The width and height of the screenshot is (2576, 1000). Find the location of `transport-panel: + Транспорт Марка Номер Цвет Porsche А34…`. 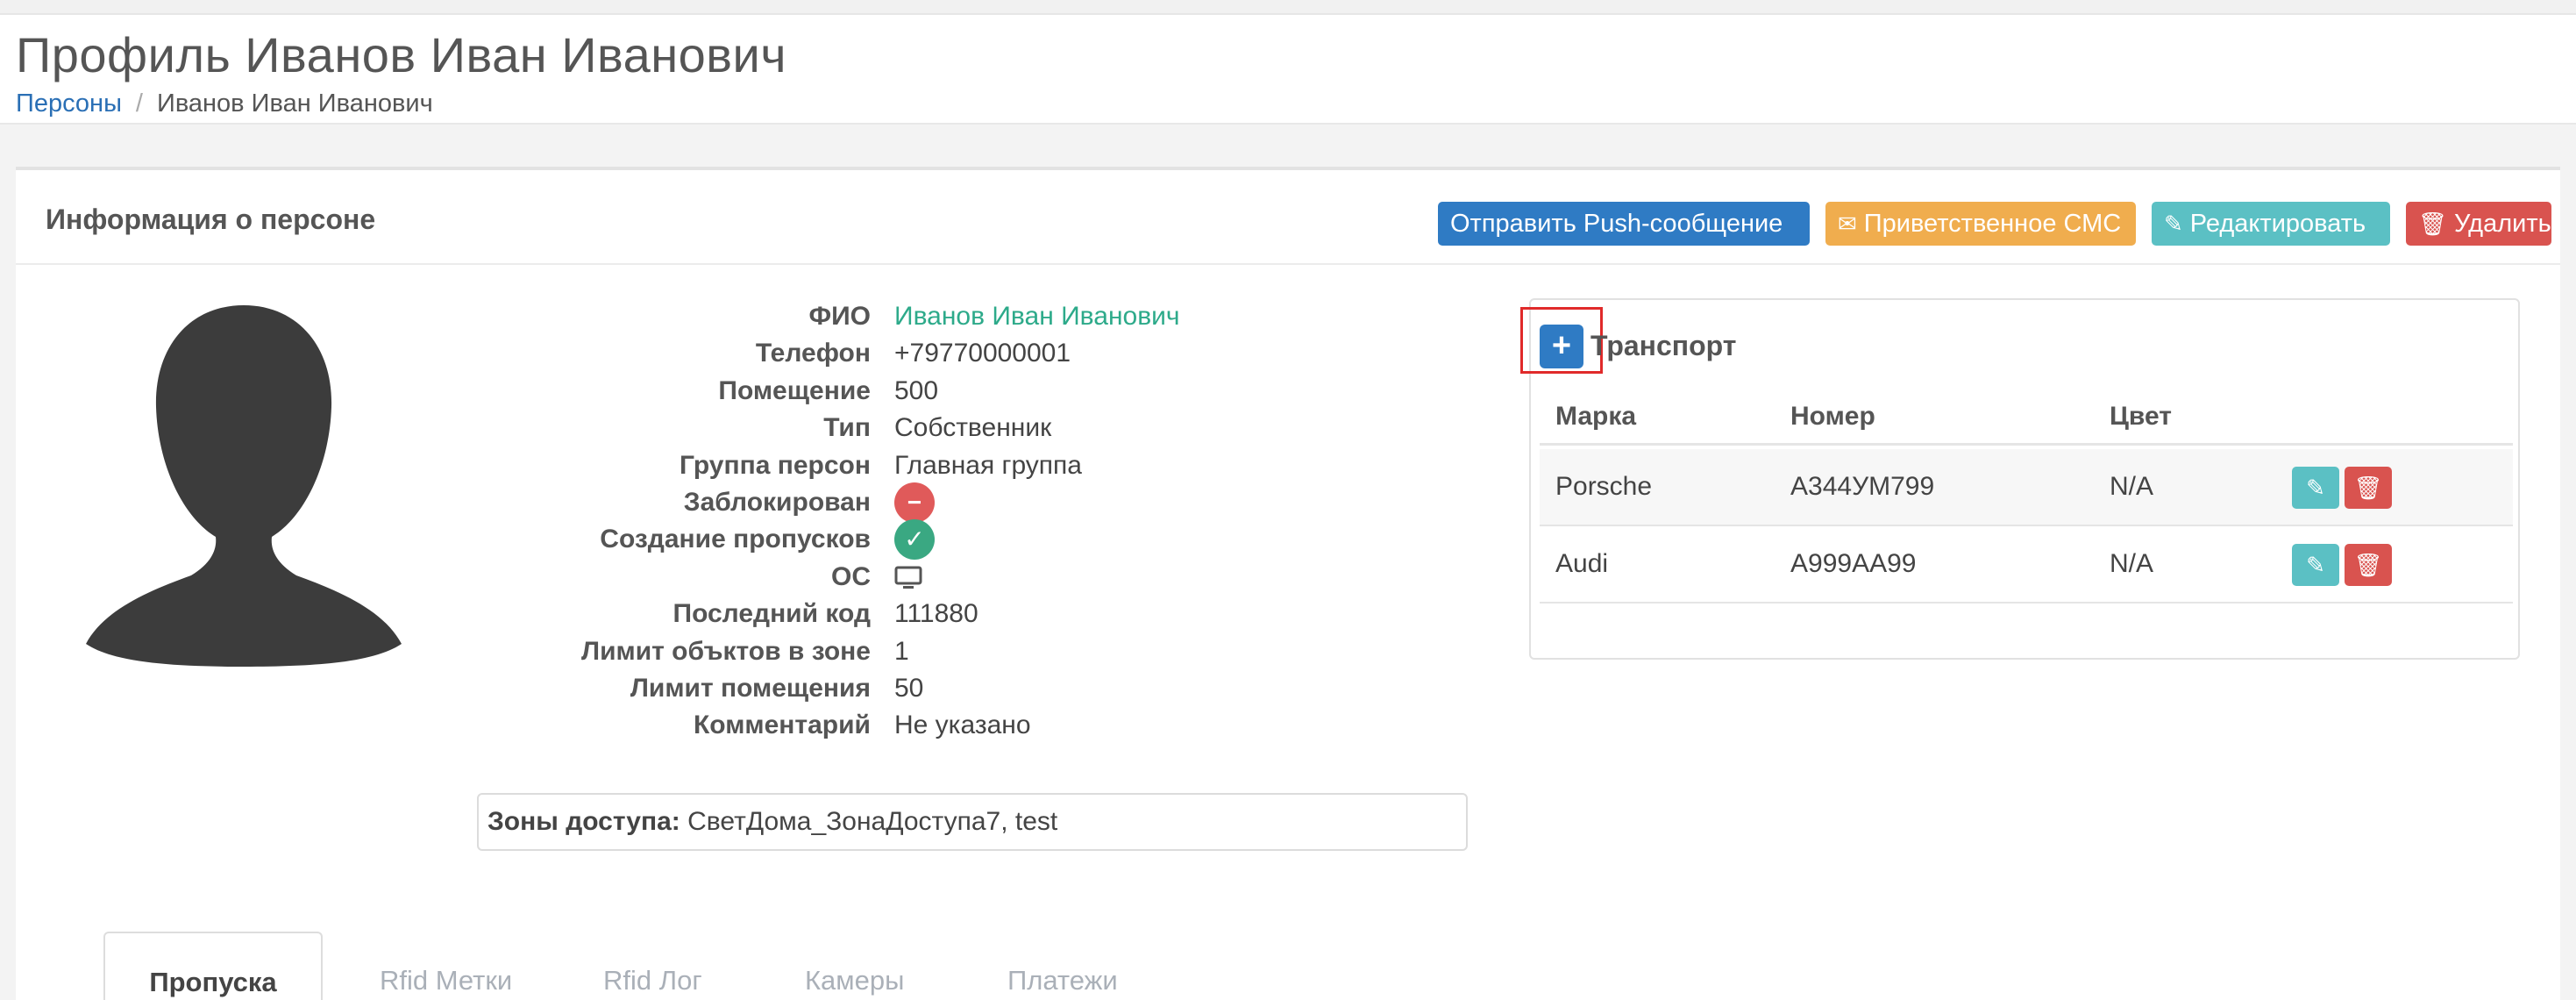

transport-panel: + Транспорт Марка Номер Цвет Porsche А34… is located at coordinates (2020, 479).